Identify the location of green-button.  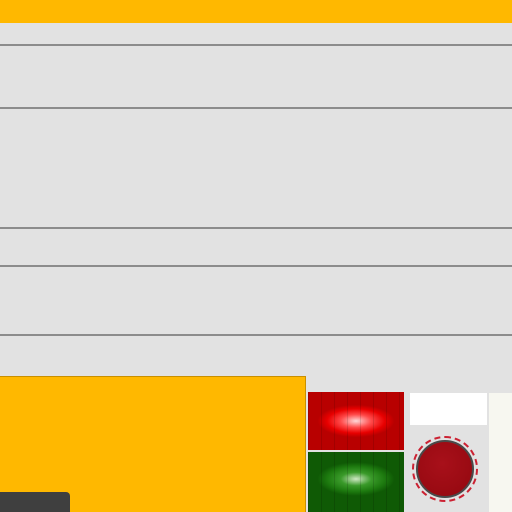
(356, 482).